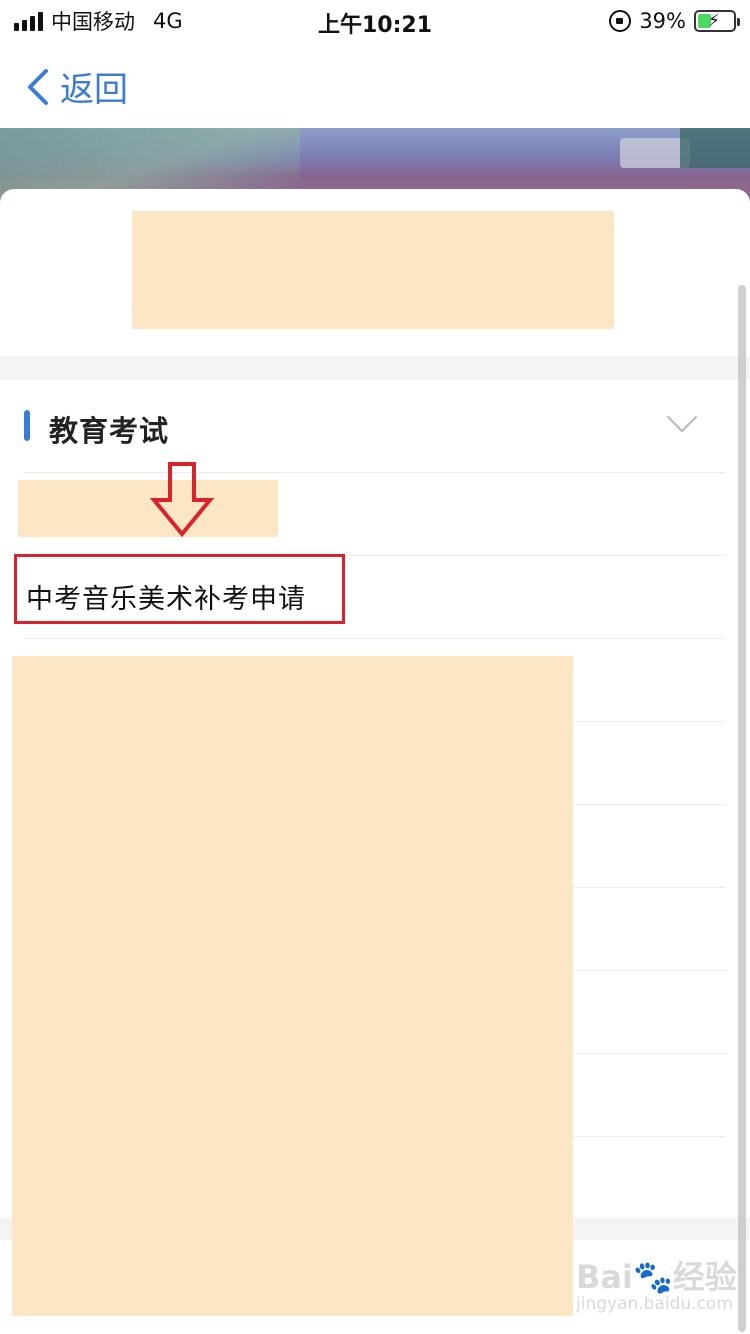  What do you see at coordinates (109, 431) in the screenshot?
I see `section-title: 教育考试` at bounding box center [109, 431].